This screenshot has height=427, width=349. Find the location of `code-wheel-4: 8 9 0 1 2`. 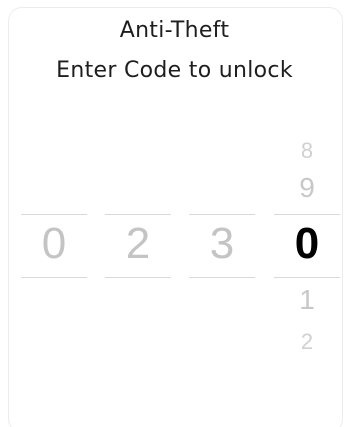

code-wheel-4: 8 9 0 1 2 is located at coordinates (307, 252).